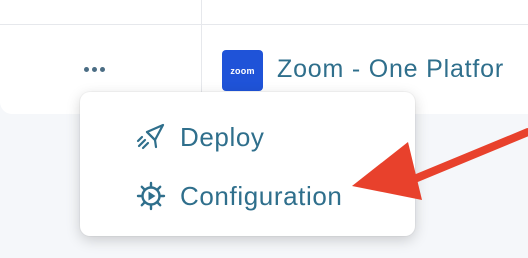 The width and height of the screenshot is (528, 258). I want to click on row-divider, so click(264, 24).